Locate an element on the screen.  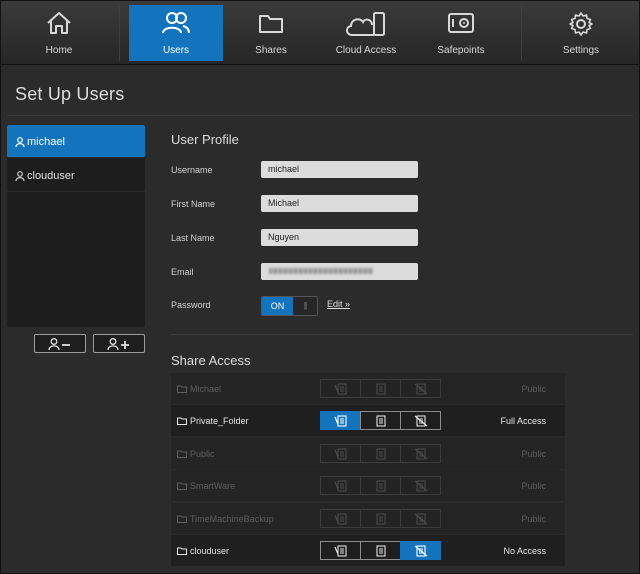
password-toggle: ON ||| is located at coordinates (289, 306).